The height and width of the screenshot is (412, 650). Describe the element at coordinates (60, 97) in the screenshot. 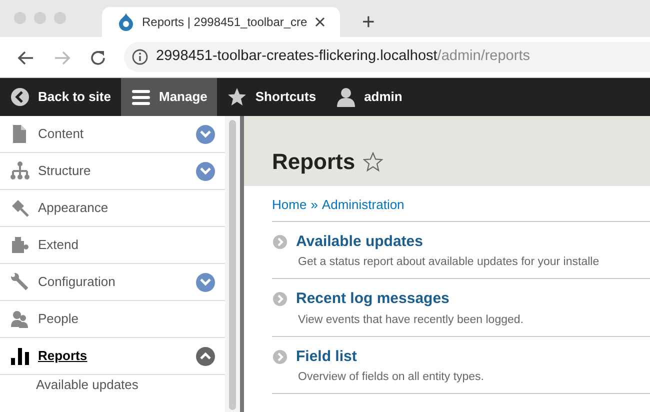

I see `toolbar-tab: Back to site` at that location.